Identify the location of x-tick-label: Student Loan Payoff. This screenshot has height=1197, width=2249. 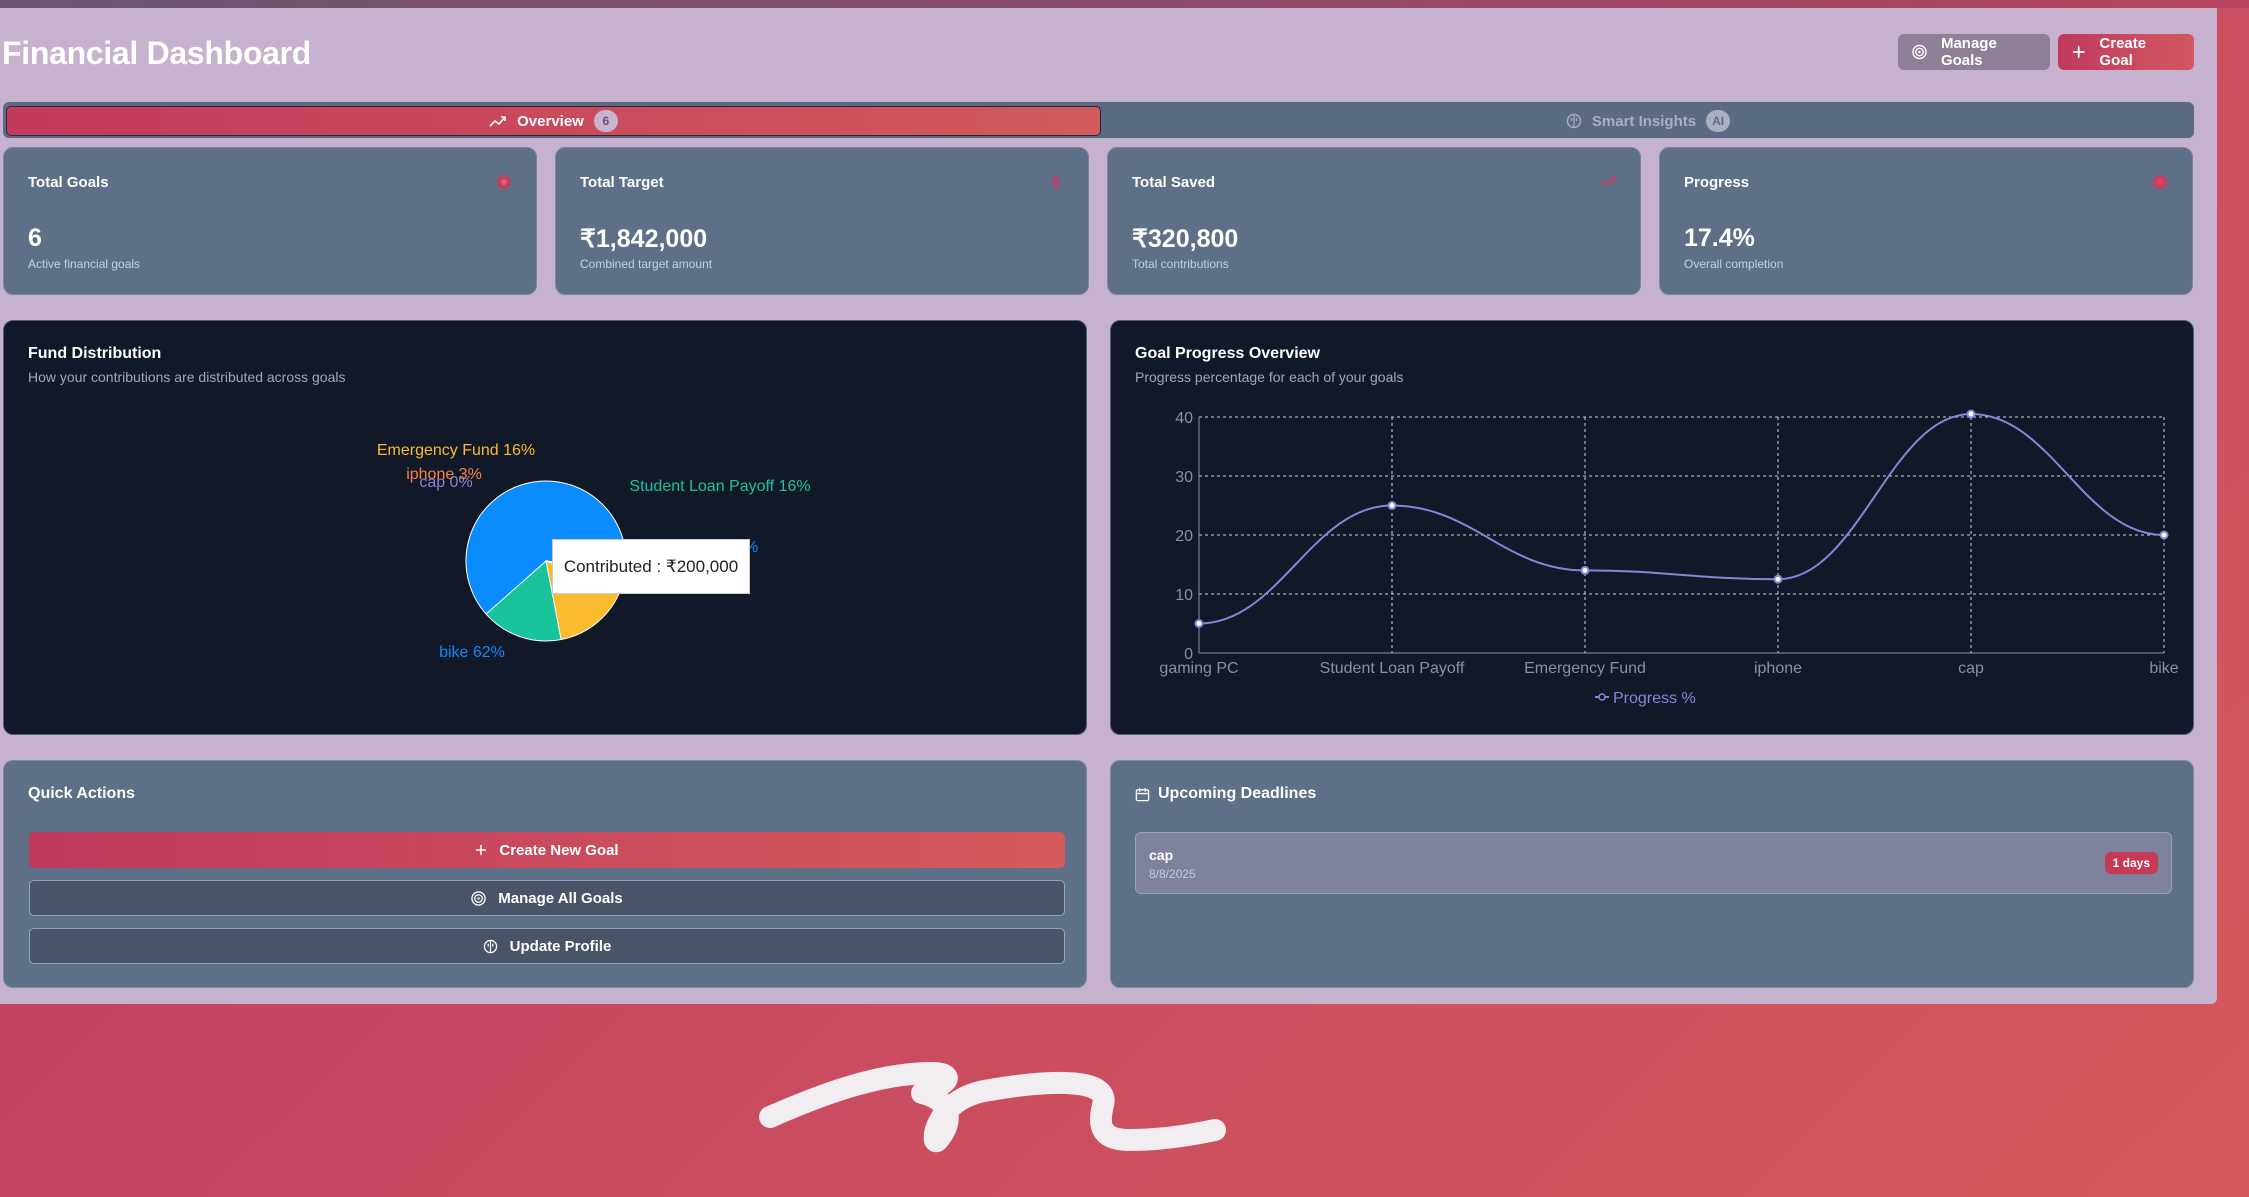
(1392, 668).